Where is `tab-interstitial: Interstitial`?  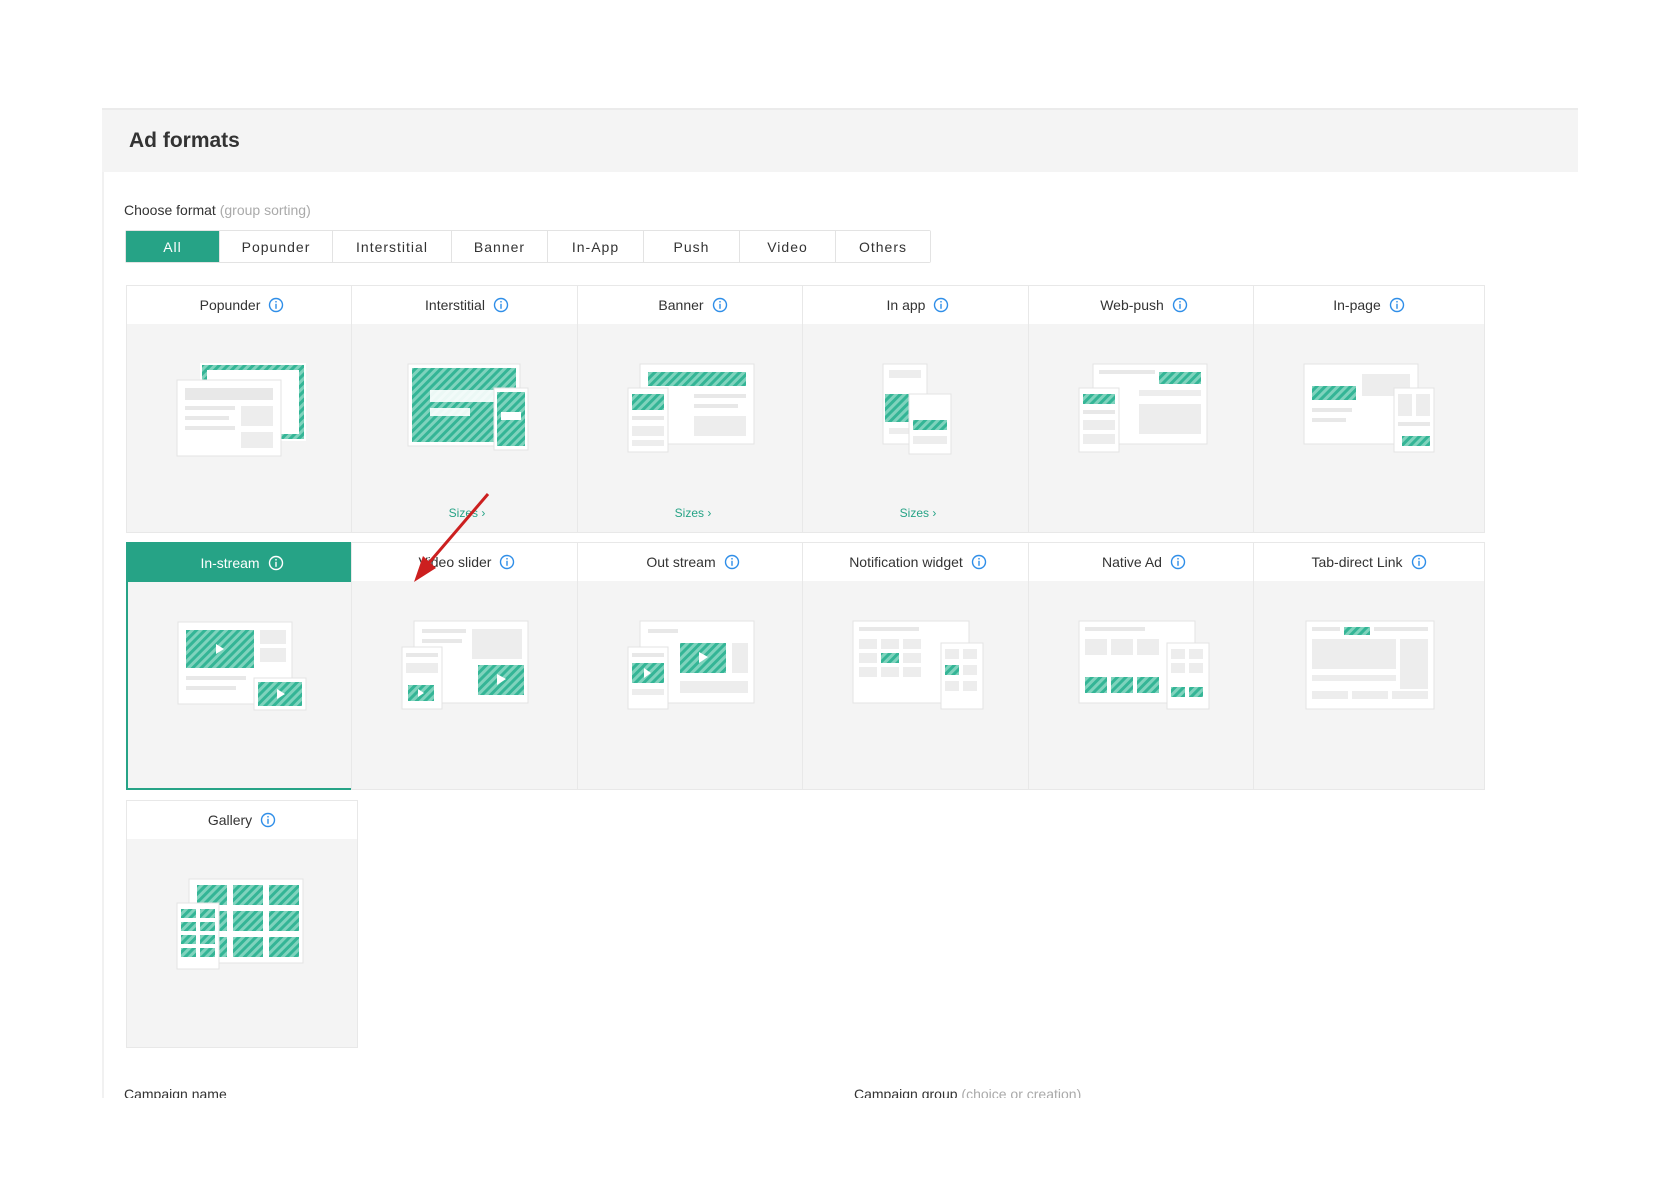
tab-interstitial: Interstitial is located at coordinates (392, 246).